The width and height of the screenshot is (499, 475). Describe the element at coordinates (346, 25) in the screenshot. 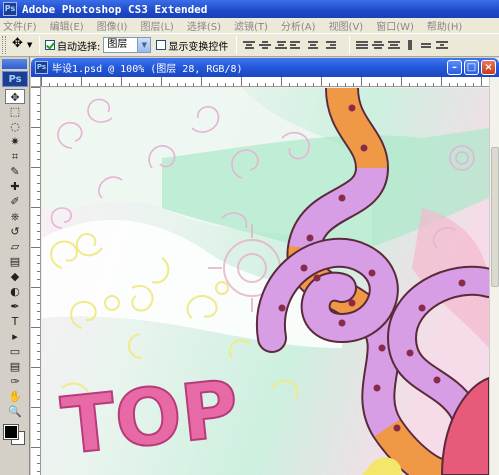

I see `menu-view: 视图(V)` at that location.